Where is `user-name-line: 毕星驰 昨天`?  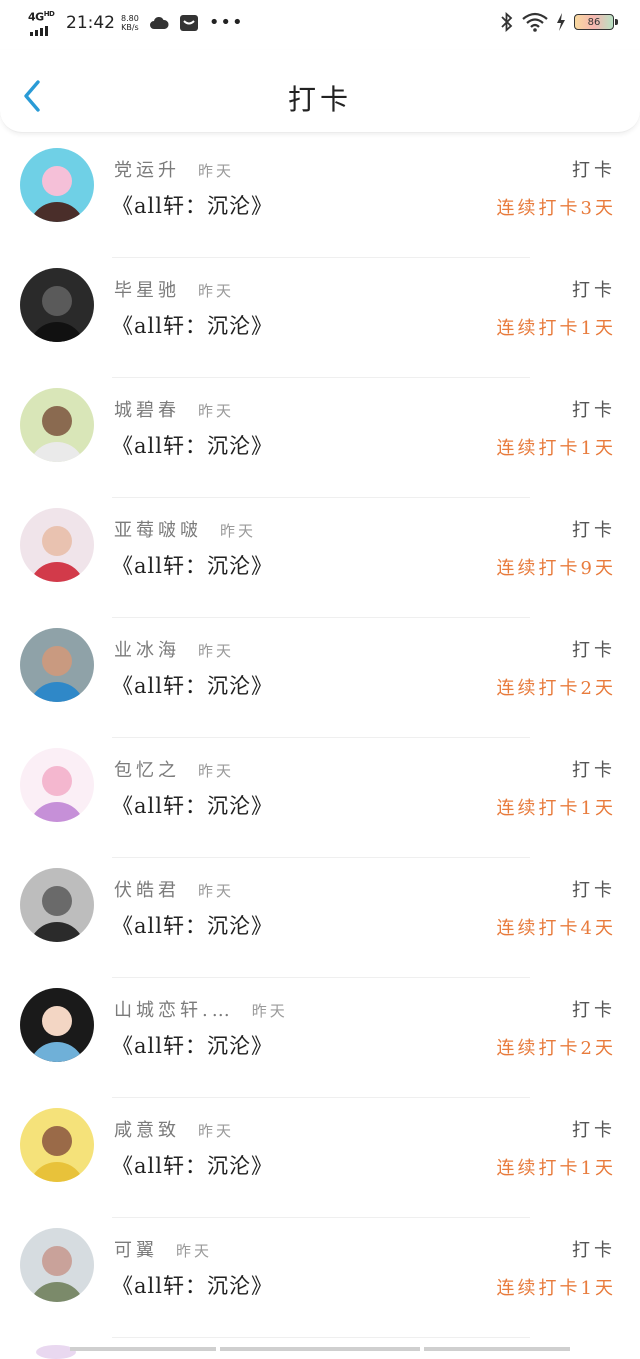 user-name-line: 毕星驰 昨天 is located at coordinates (174, 289).